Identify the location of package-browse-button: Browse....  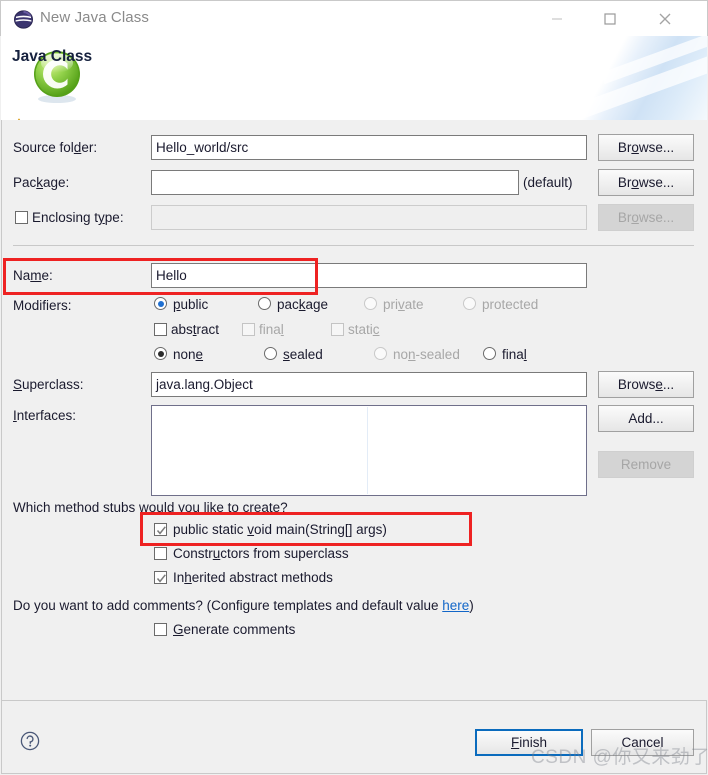
(646, 182).